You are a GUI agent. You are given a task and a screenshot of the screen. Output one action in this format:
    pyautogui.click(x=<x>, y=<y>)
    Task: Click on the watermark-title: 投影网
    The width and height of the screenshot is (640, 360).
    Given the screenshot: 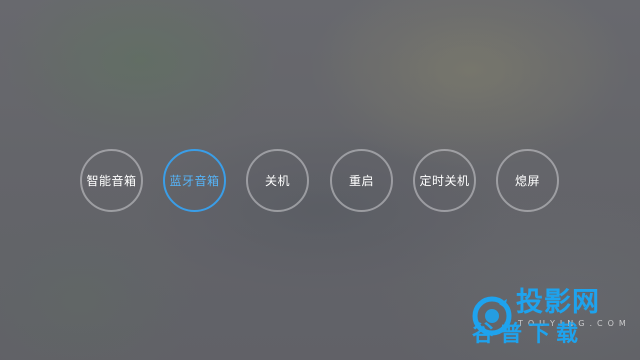 What is the action you would take?
    pyautogui.click(x=558, y=302)
    